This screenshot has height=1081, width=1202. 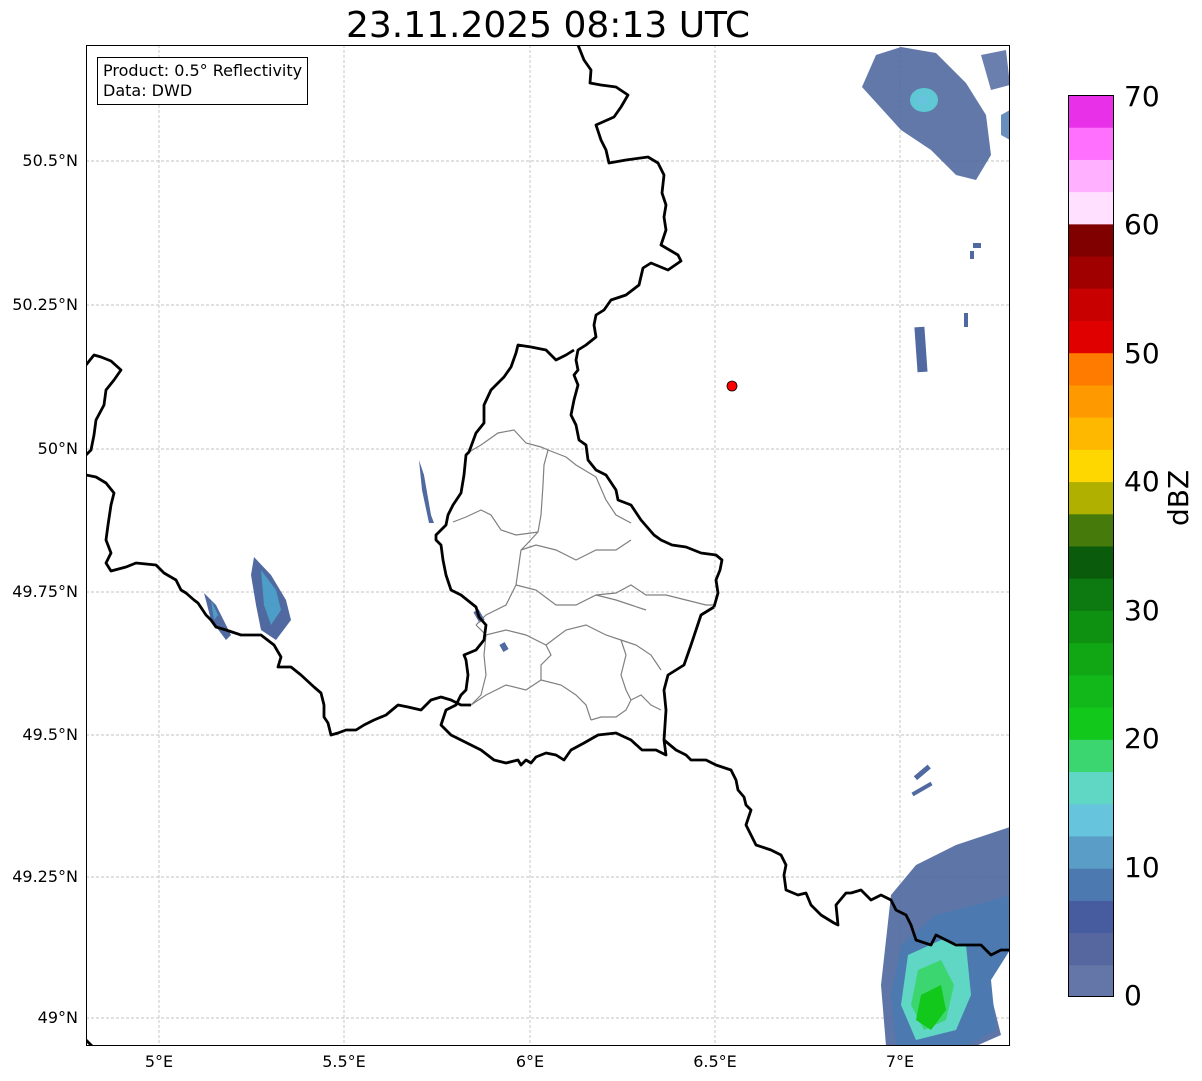 What do you see at coordinates (584, 575) in the screenshot?
I see `district-boundaries` at bounding box center [584, 575].